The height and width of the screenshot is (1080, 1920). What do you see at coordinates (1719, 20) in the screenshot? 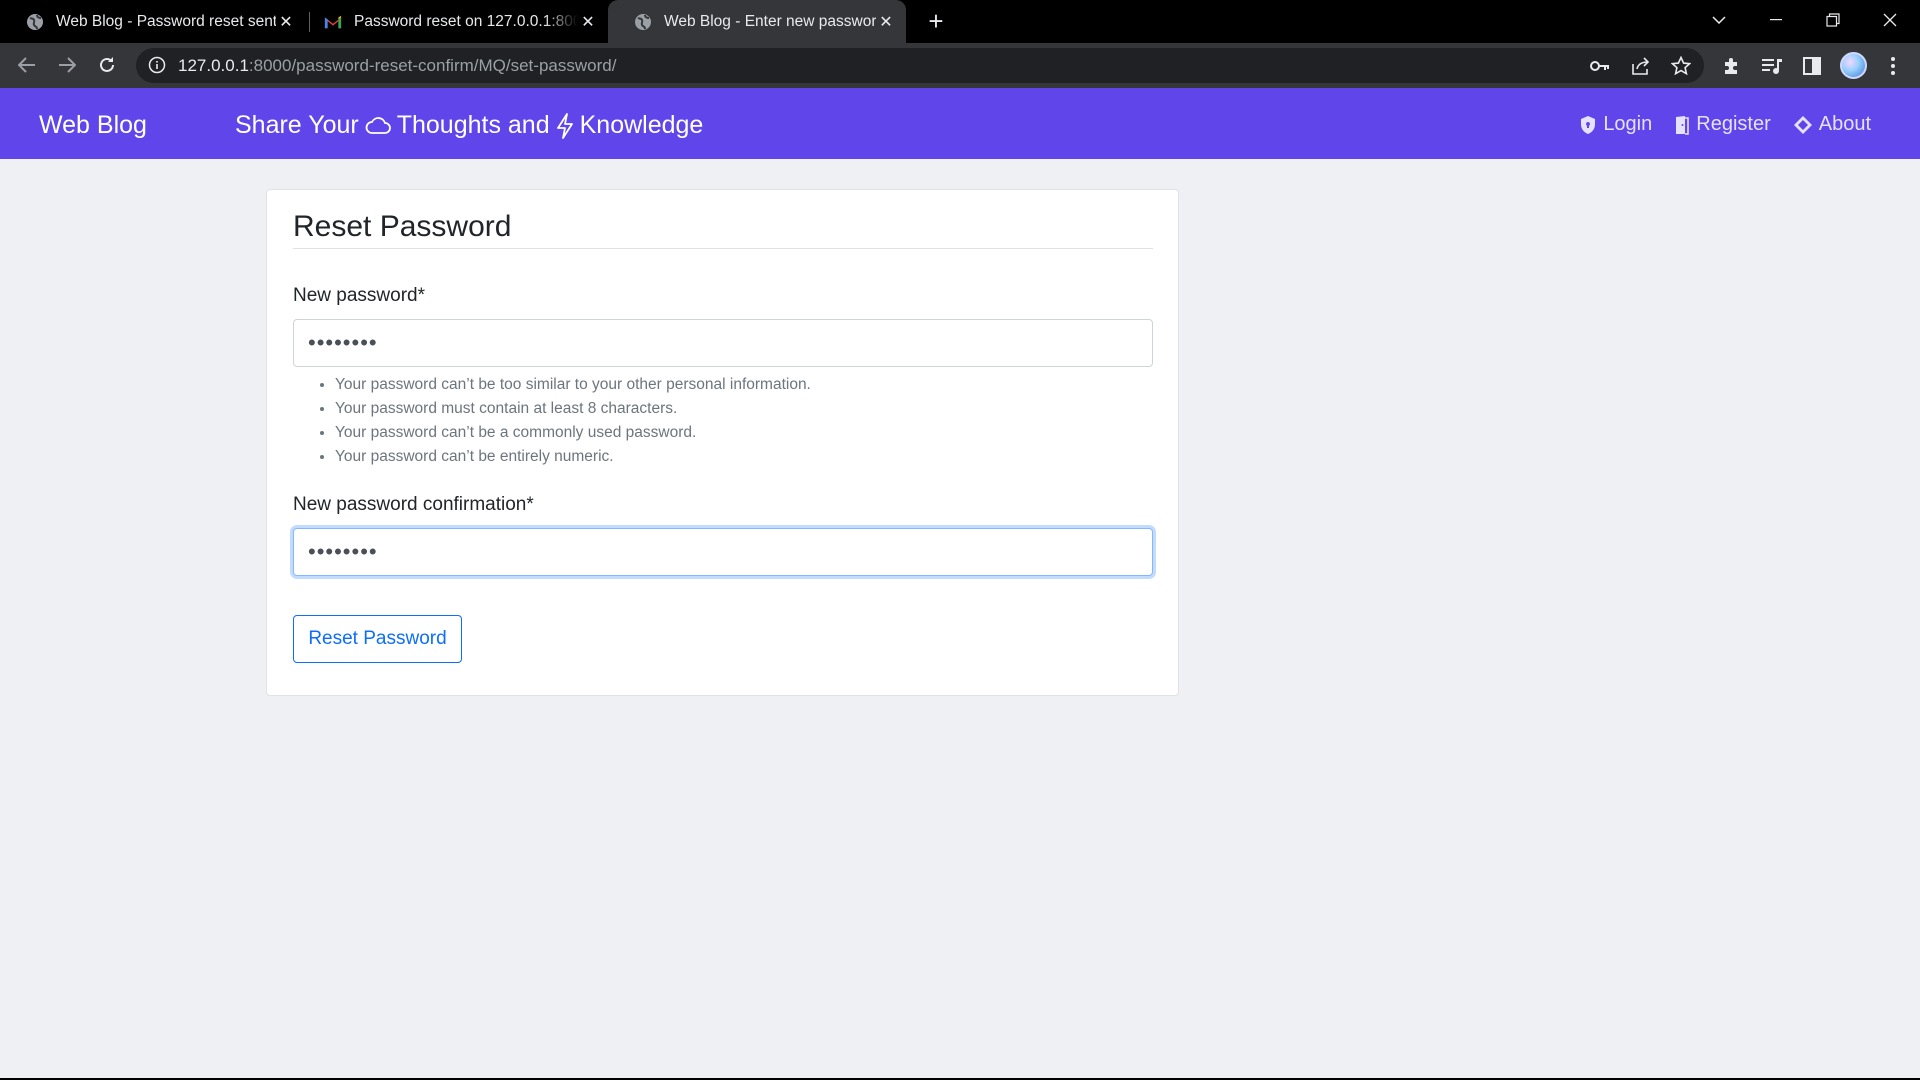
I see `tab-search-chevron-icon` at bounding box center [1719, 20].